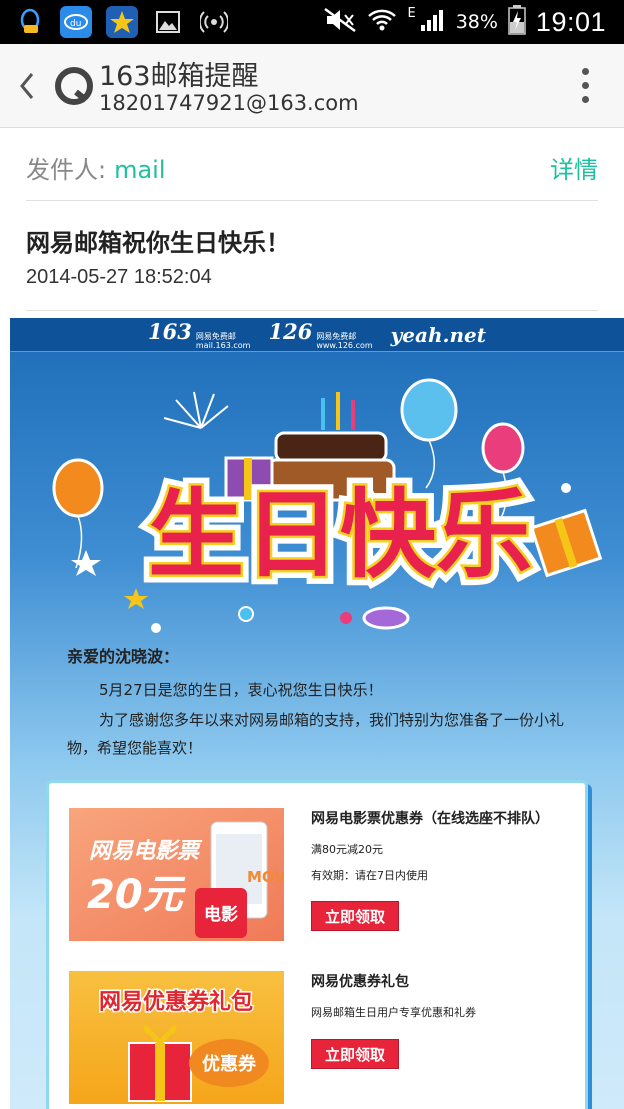 This screenshot has height=1109, width=624. I want to click on network-type: E, so click(411, 13).